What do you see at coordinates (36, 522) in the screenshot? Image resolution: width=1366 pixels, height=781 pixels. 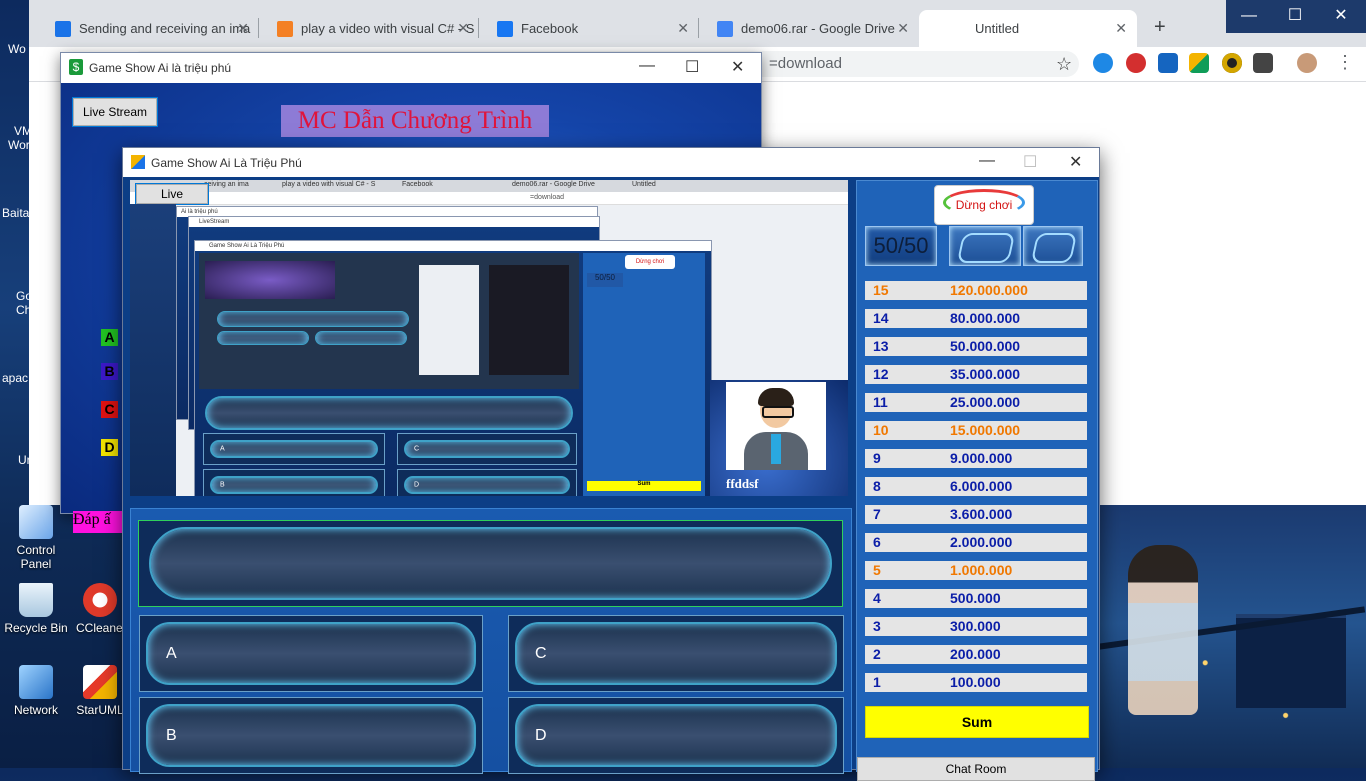 I see `control-panel-icon` at bounding box center [36, 522].